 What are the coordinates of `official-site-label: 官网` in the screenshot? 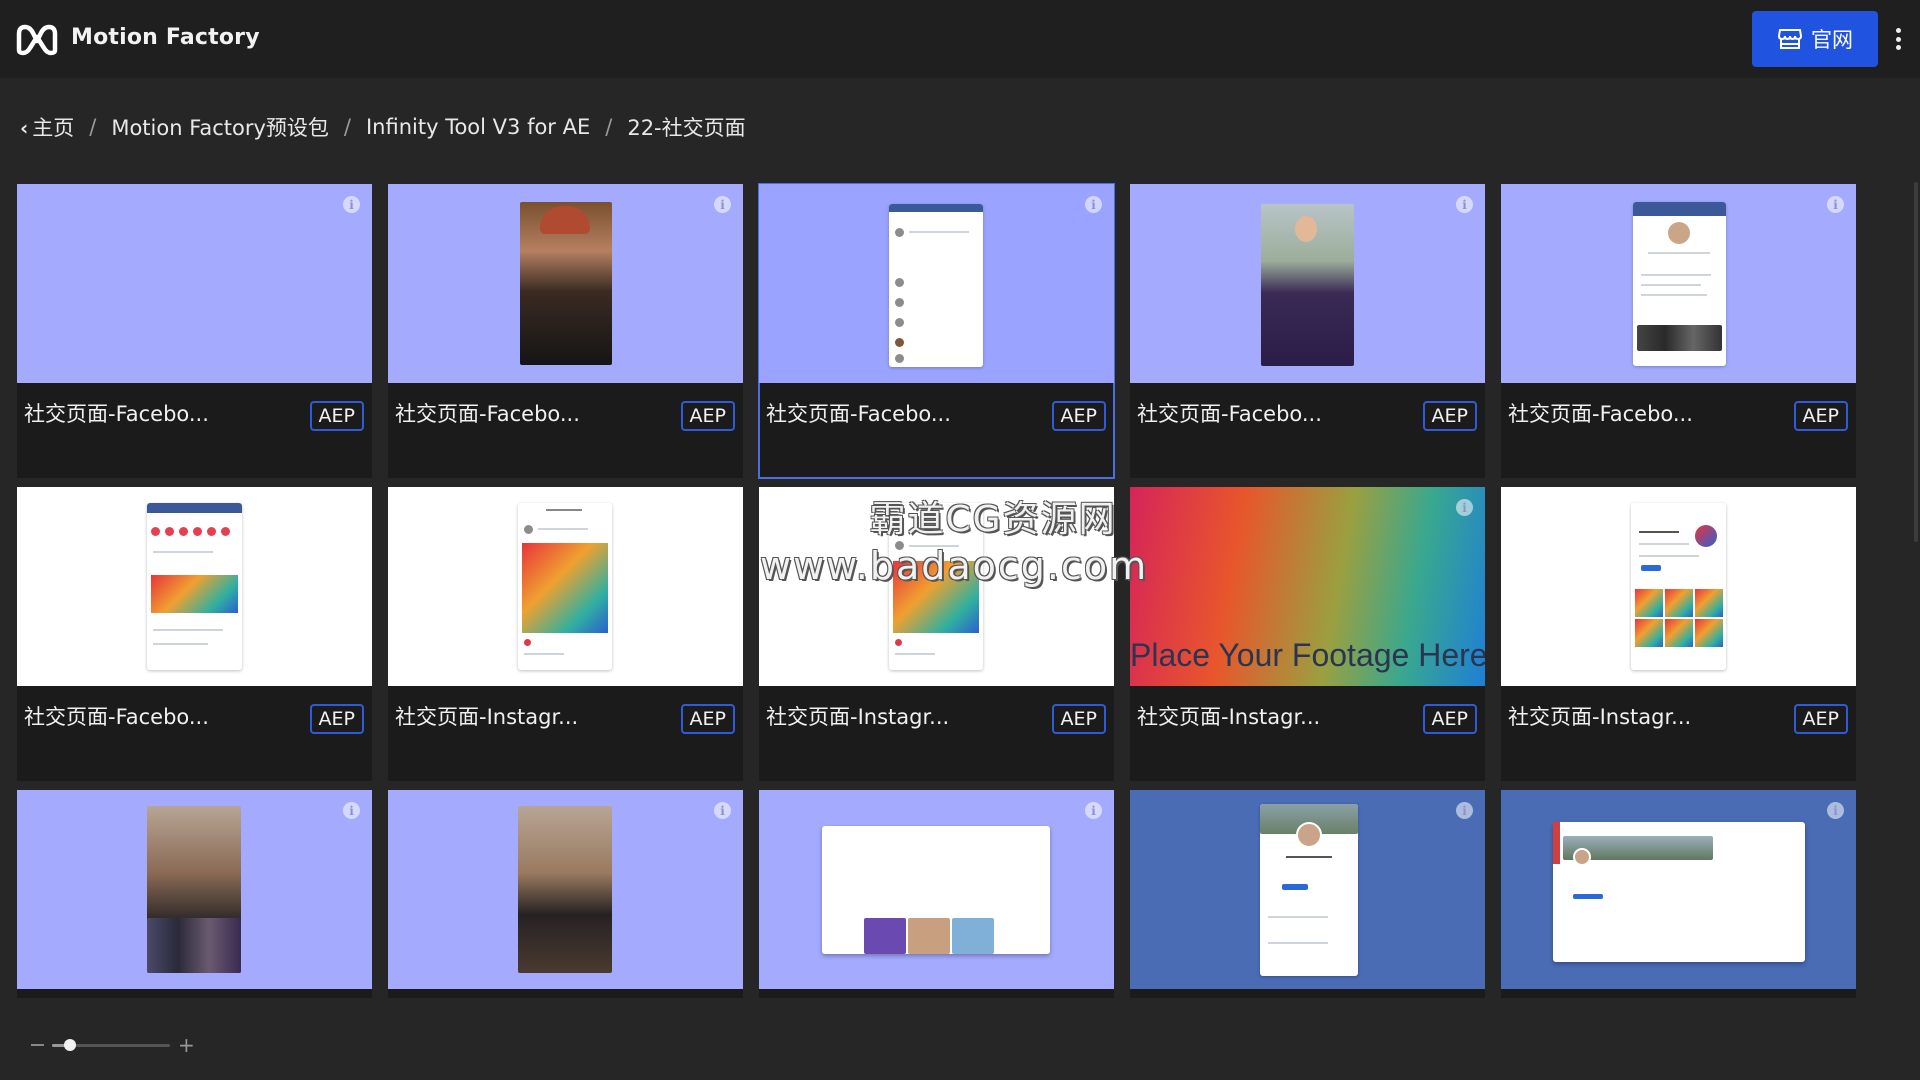 It's located at (1832, 40).